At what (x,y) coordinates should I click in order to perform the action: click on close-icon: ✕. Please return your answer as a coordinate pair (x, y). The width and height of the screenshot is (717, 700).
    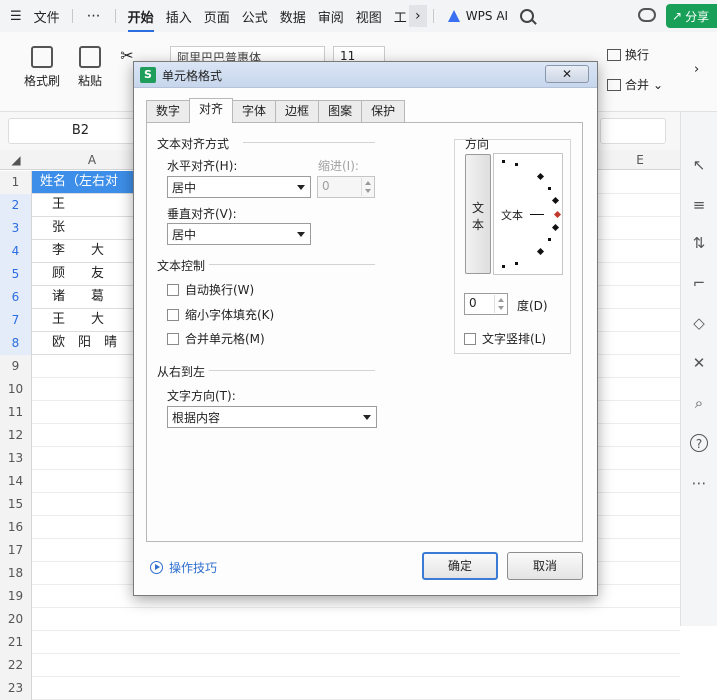
    Looking at the image, I should click on (567, 74).